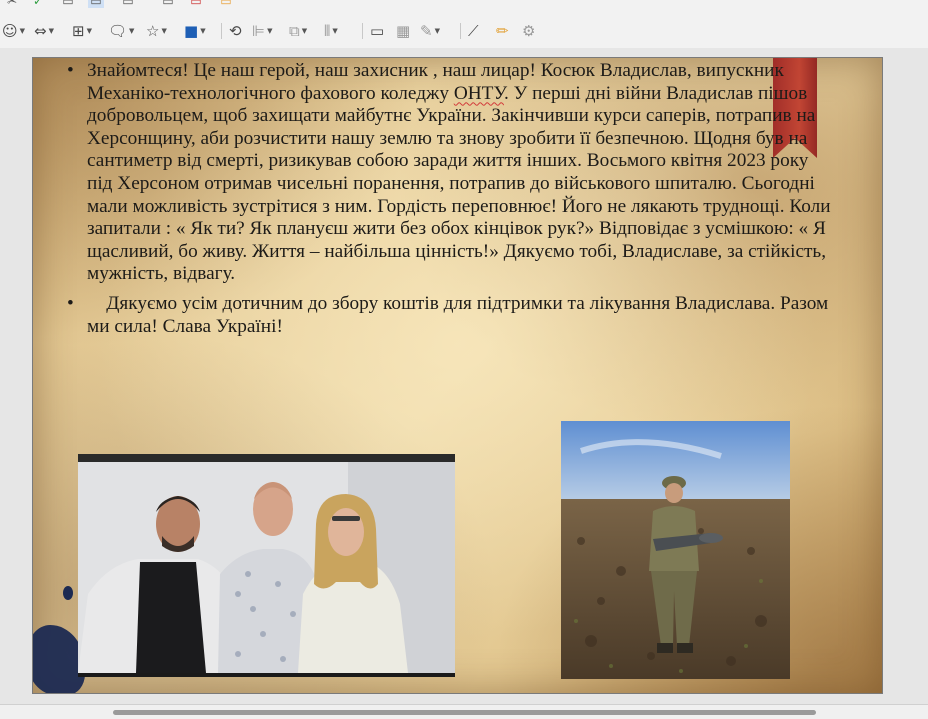 Image resolution: width=928 pixels, height=719 pixels. What do you see at coordinates (78, 31) in the screenshot?
I see `flowchart-icon: ⊞` at bounding box center [78, 31].